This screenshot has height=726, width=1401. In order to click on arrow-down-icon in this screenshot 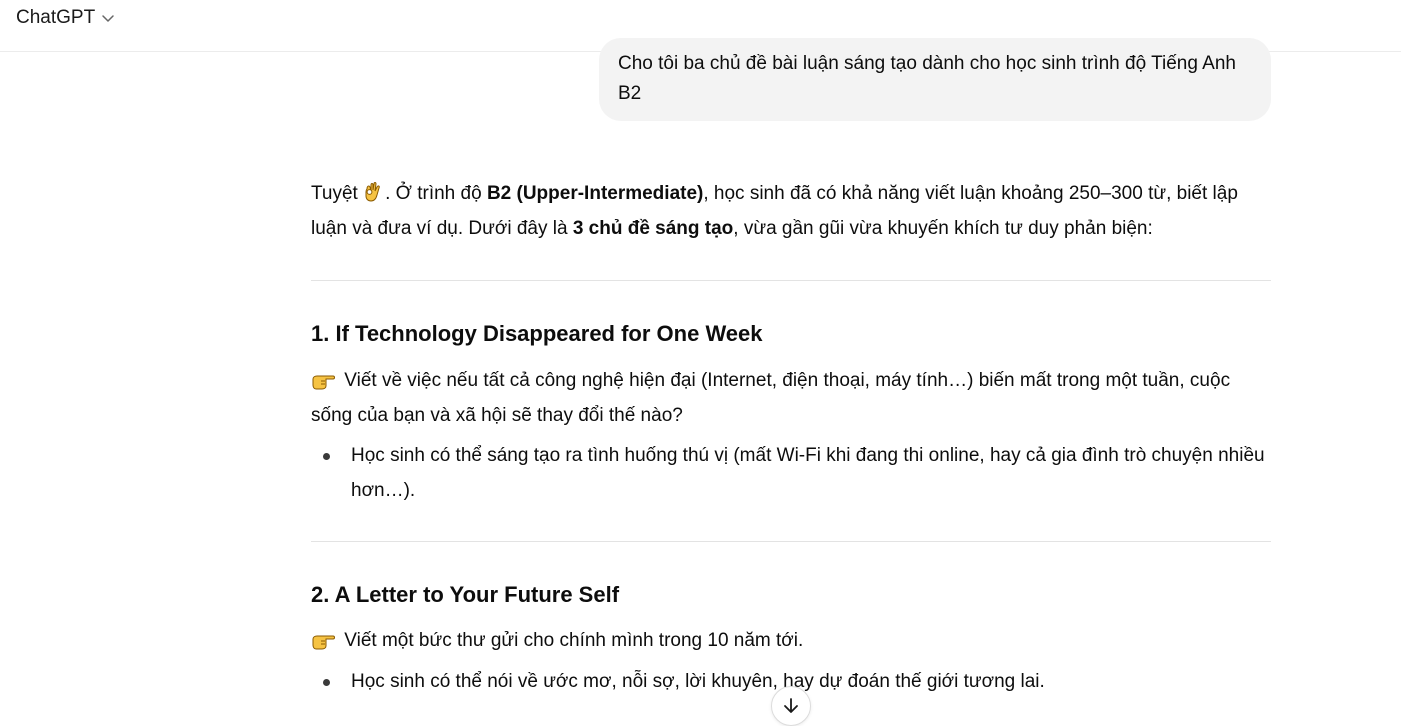, I will do `click(791, 705)`.